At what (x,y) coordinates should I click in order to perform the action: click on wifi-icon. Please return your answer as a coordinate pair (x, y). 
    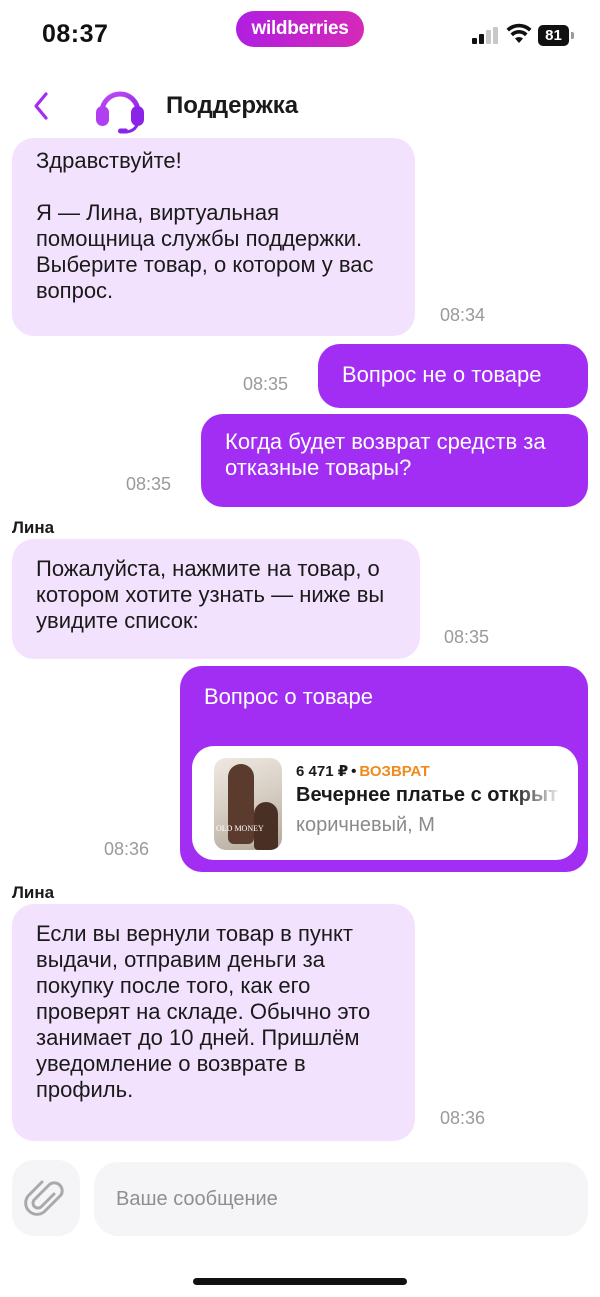
    Looking at the image, I should click on (519, 33).